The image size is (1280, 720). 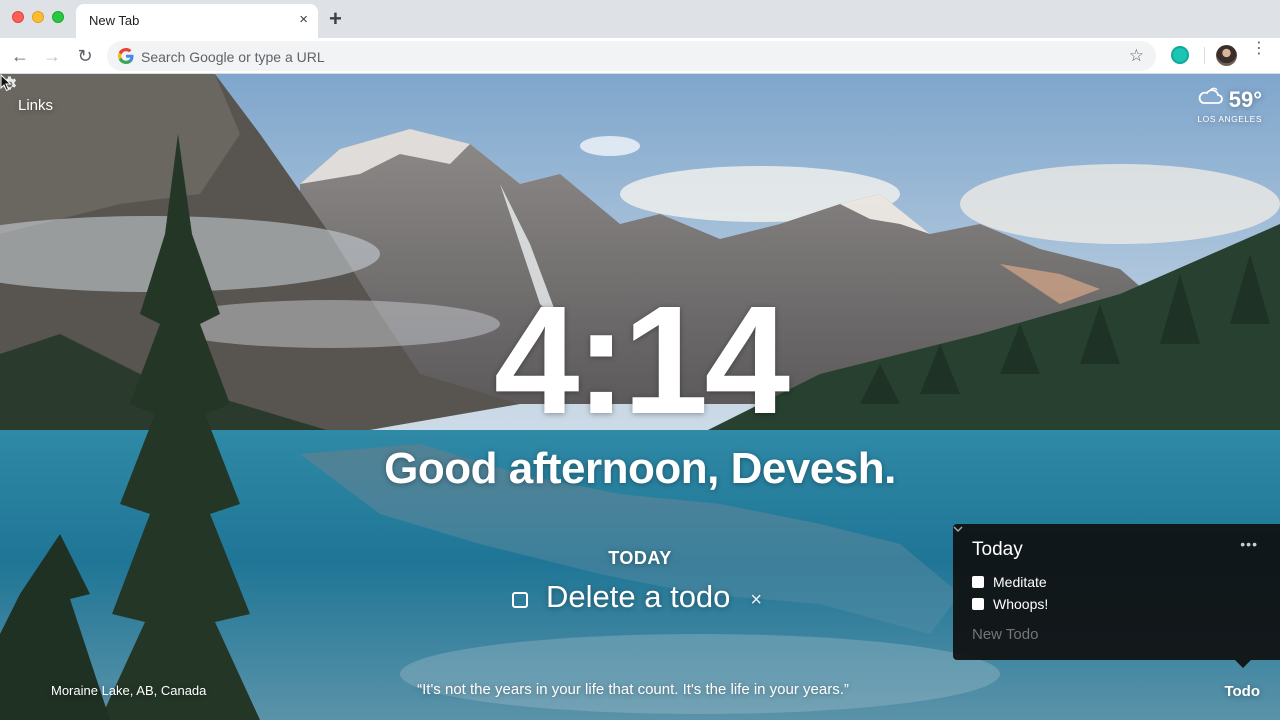 I want to click on new-todo-input, so click(x=1112, y=634).